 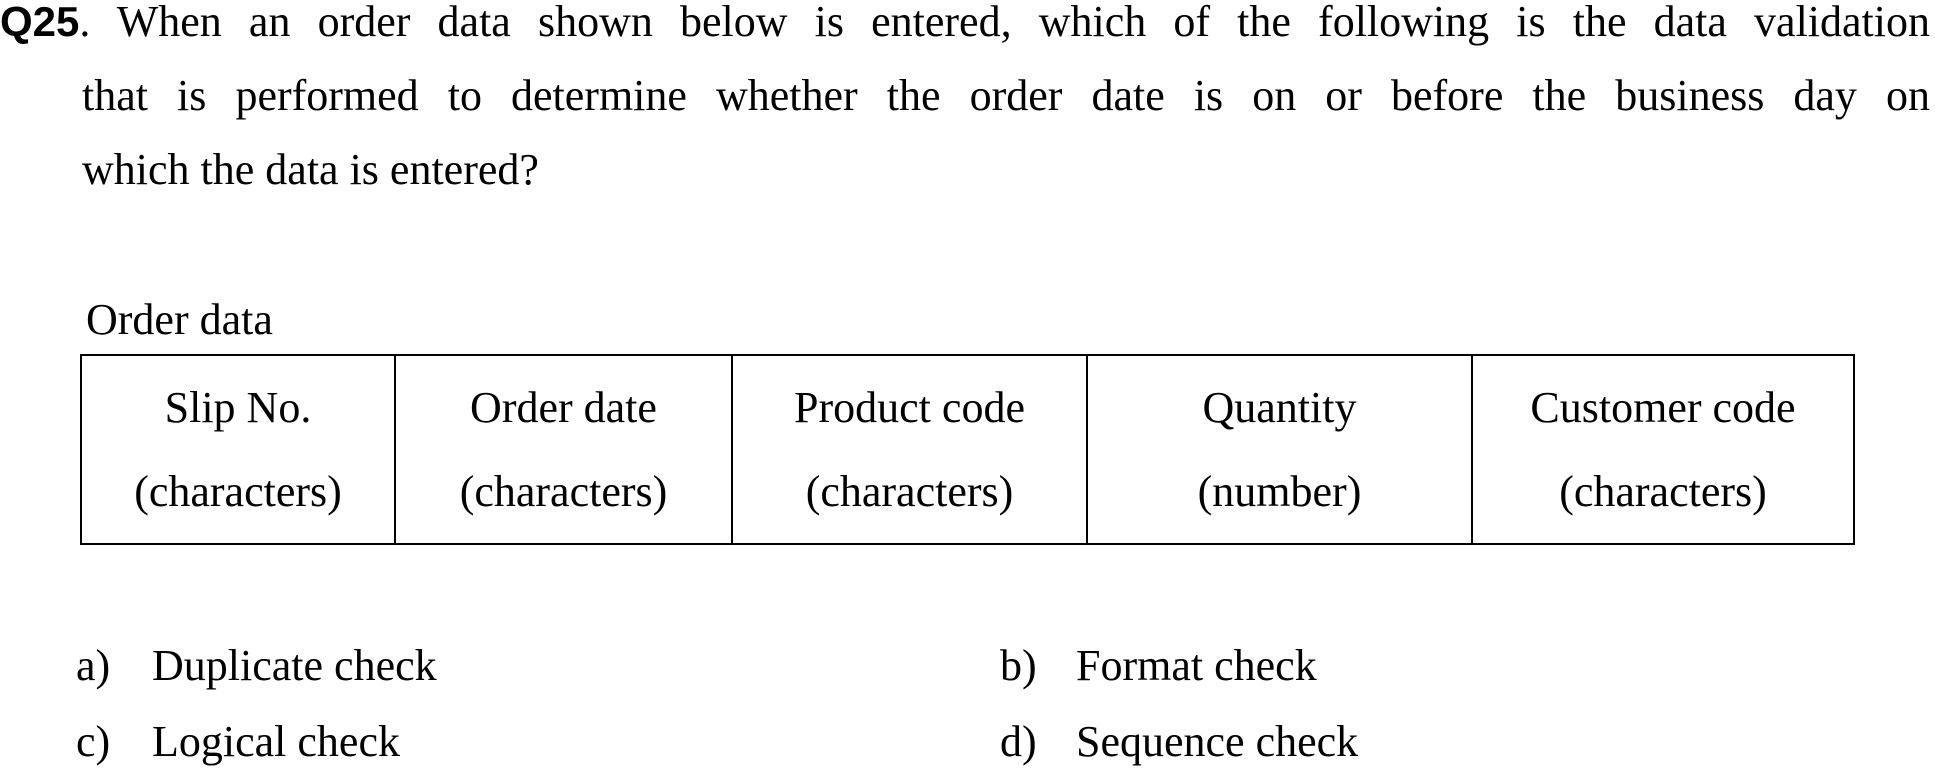 What do you see at coordinates (294, 665) in the screenshot?
I see `option-text: Duplicate check` at bounding box center [294, 665].